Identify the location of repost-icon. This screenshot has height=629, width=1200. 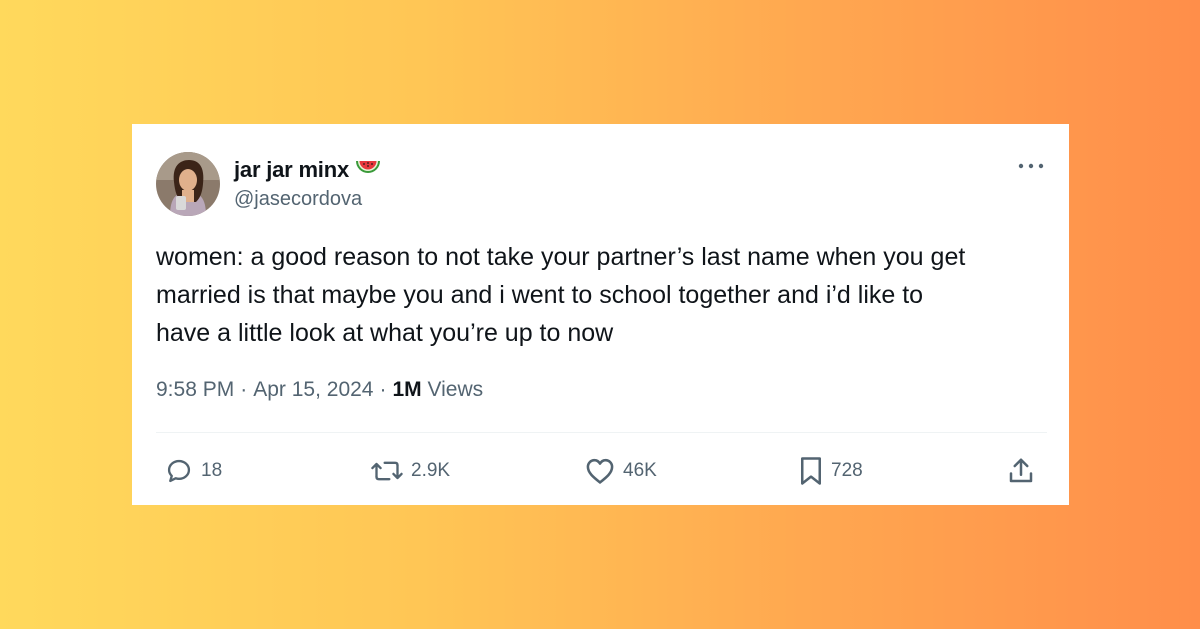
(387, 471).